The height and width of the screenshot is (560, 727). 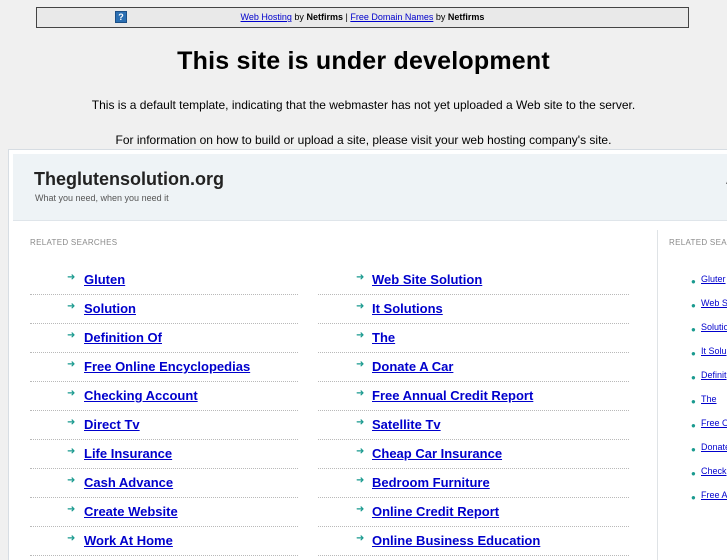 I want to click on related-search-link: Life Insurance, so click(x=128, y=453).